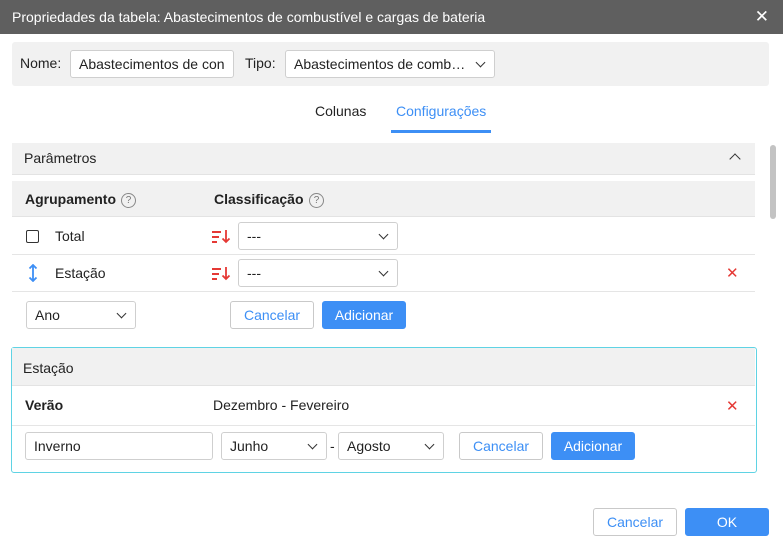  Describe the element at coordinates (340, 111) in the screenshot. I see `tab-colunas: Colunas` at that location.